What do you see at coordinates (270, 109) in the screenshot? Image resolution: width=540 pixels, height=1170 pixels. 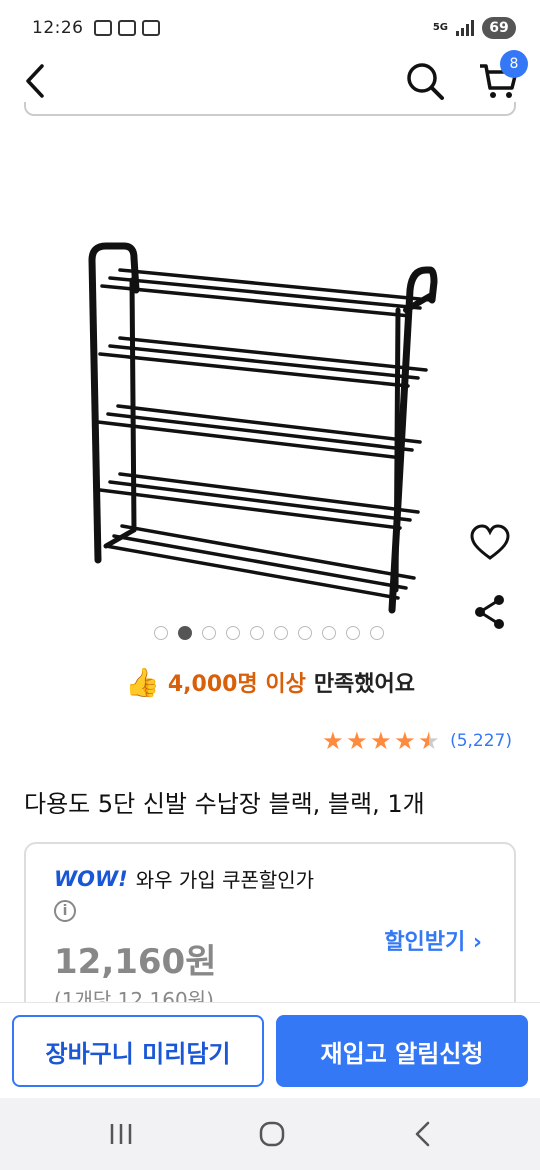 I see `nav-divider` at bounding box center [270, 109].